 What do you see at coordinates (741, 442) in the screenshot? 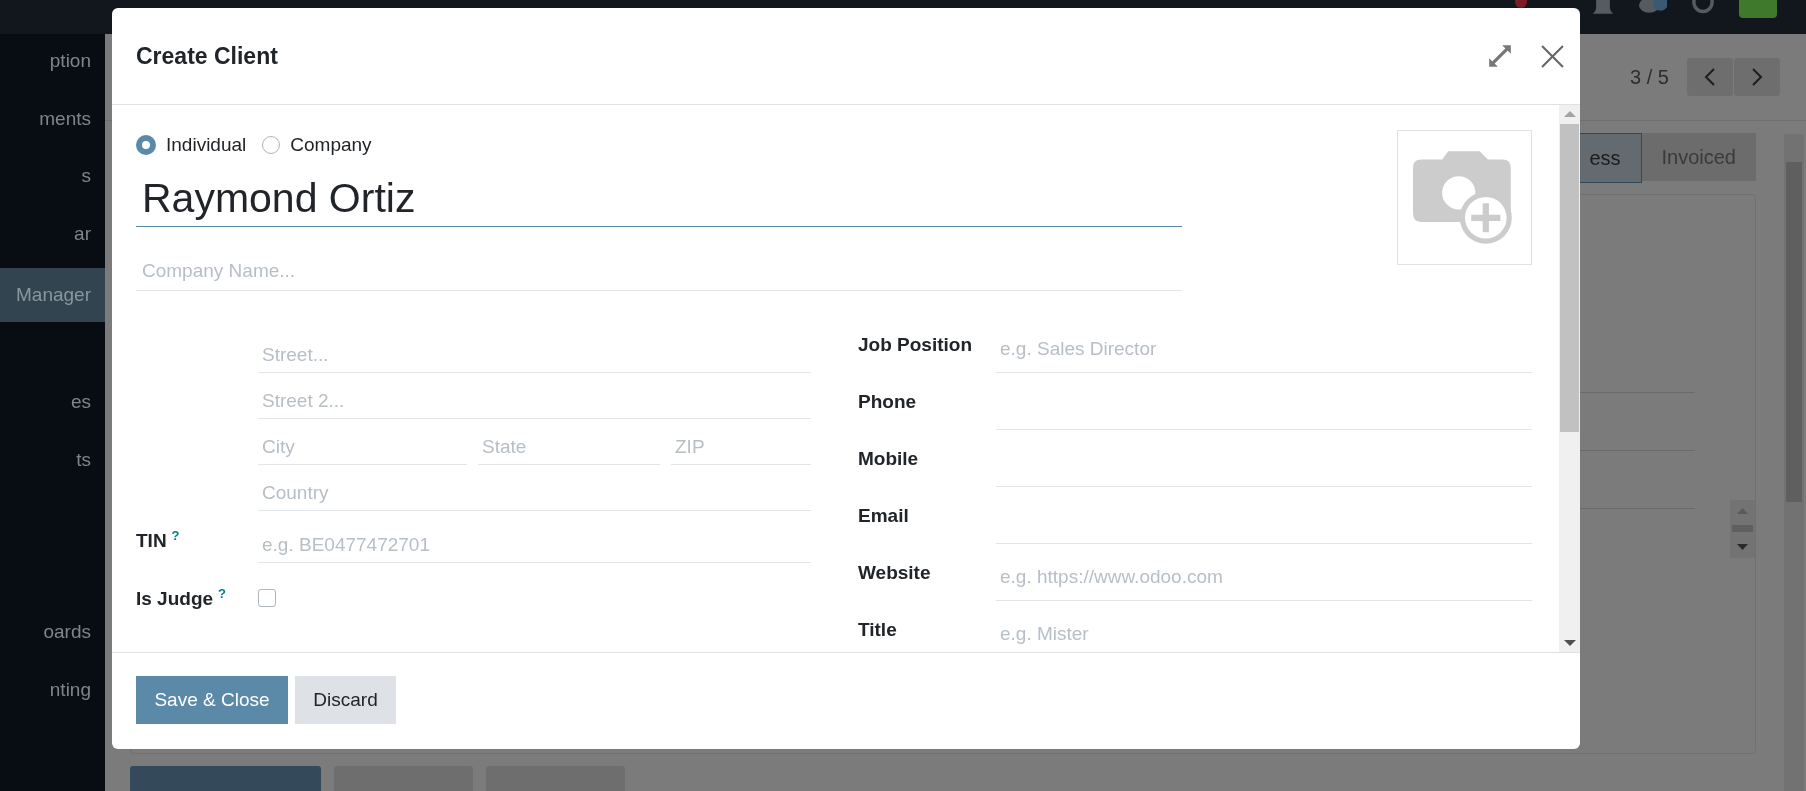
I see `zip-field: ZIP` at bounding box center [741, 442].